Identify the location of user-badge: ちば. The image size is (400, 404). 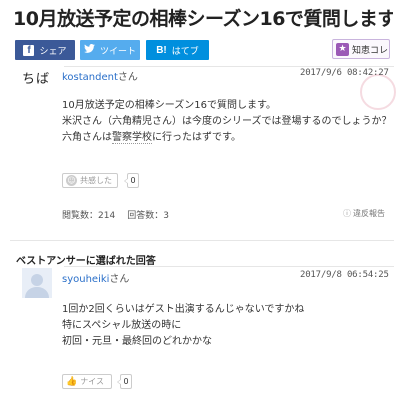
(36, 79).